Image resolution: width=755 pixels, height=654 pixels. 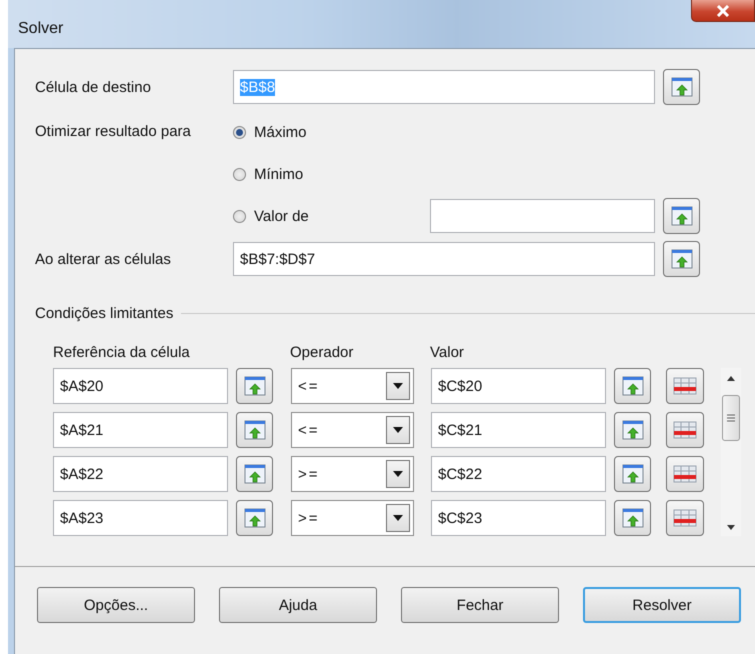 I want to click on field-label: Célula de destino, so click(x=93, y=87).